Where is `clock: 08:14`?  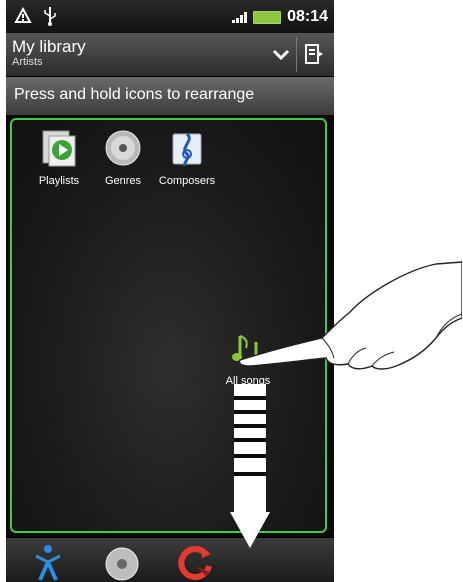 clock: 08:14 is located at coordinates (307, 16).